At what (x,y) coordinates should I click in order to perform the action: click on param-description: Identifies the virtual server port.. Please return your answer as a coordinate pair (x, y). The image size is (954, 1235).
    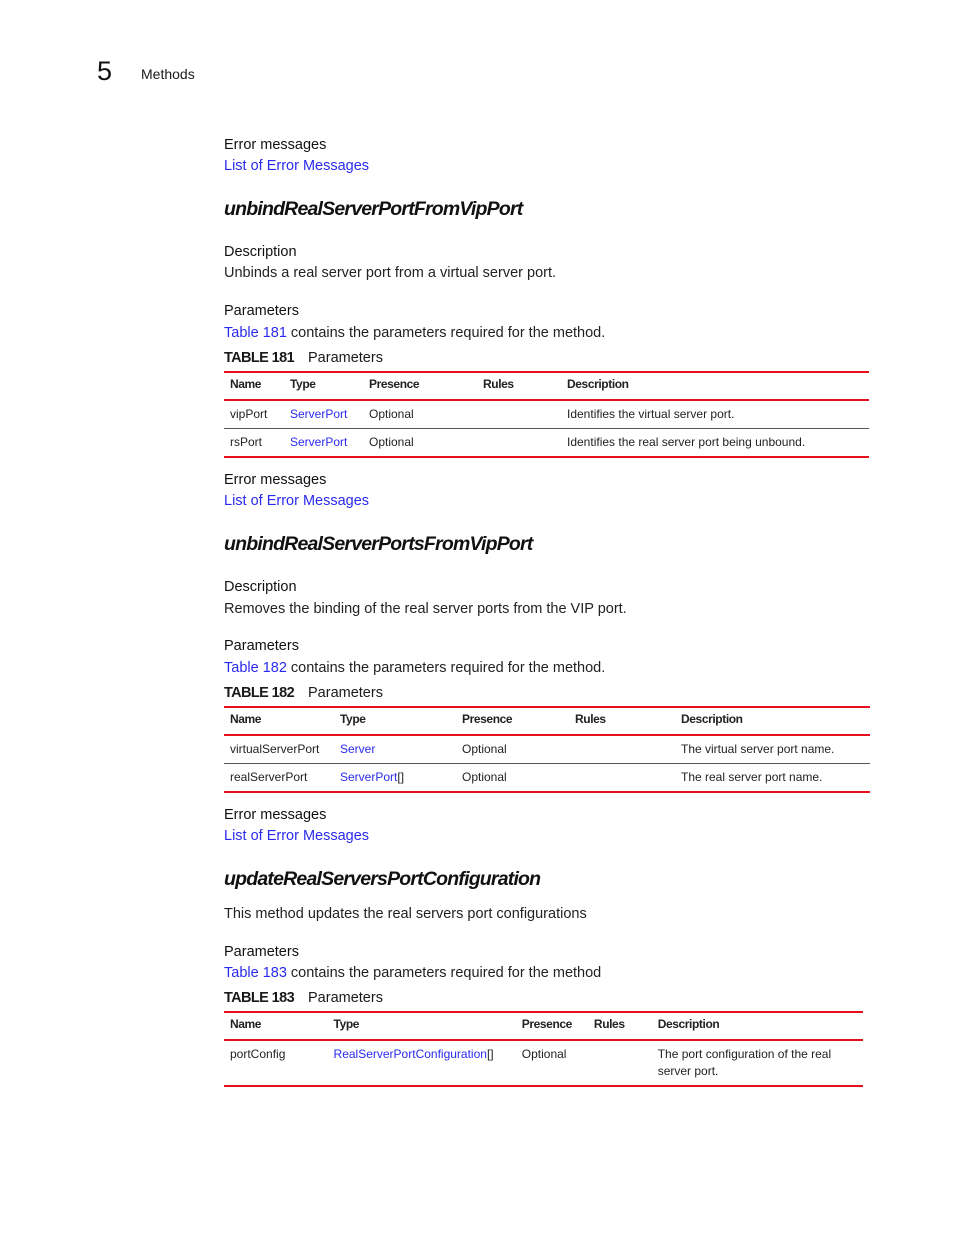
    Looking at the image, I should click on (715, 414).